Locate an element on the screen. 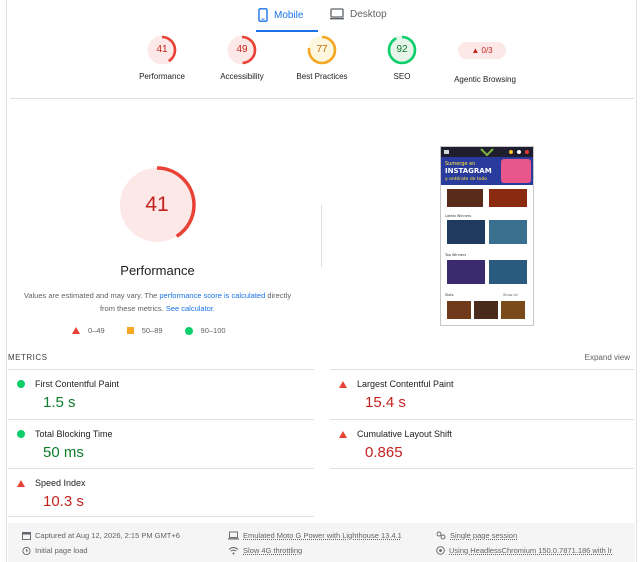 This screenshot has height=562, width=643. metric-name: Speed Index is located at coordinates (60, 483).